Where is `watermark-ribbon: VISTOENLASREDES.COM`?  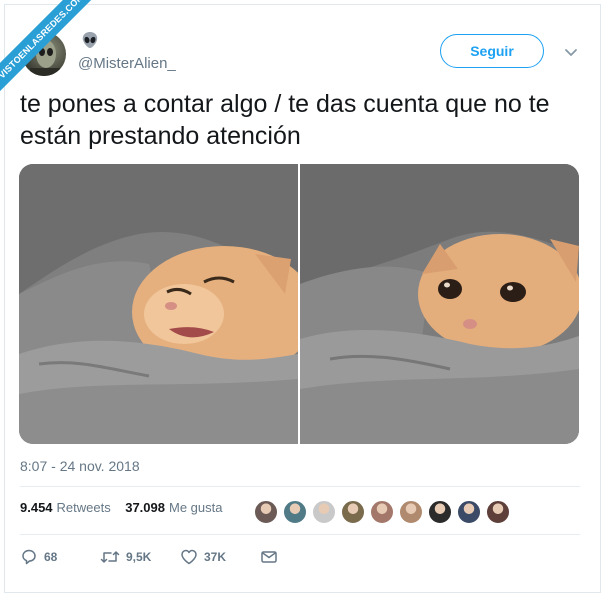 watermark-ribbon: VISTOENLASREDES.COM is located at coordinates (55, 55).